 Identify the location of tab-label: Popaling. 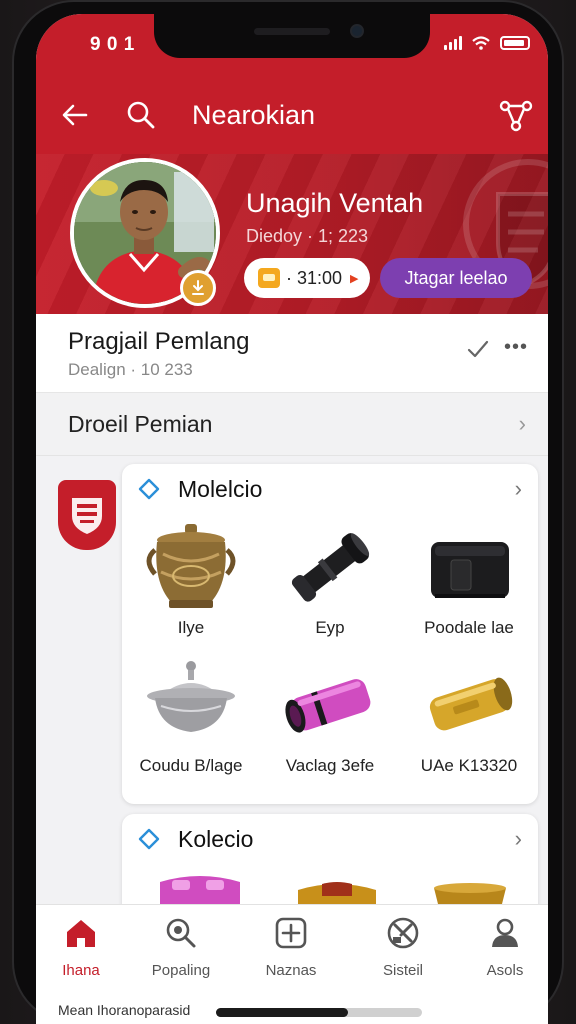
(181, 970).